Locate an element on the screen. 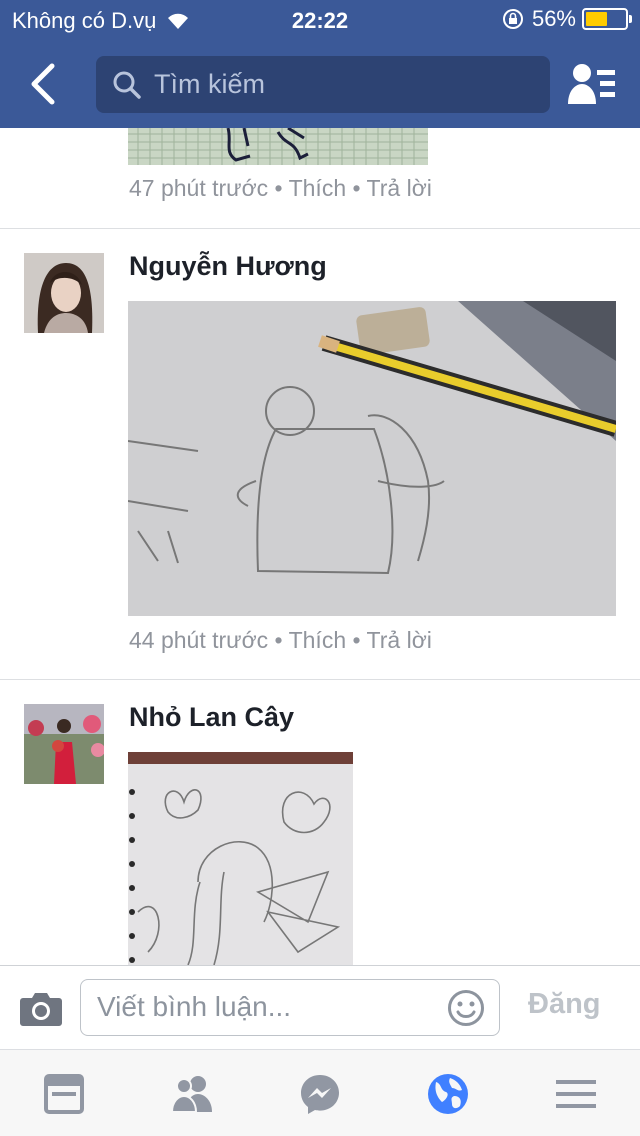 This screenshot has height=1136, width=640. comment-item: 47 phút trước • Thích • Trả lời is located at coordinates (320, 178).